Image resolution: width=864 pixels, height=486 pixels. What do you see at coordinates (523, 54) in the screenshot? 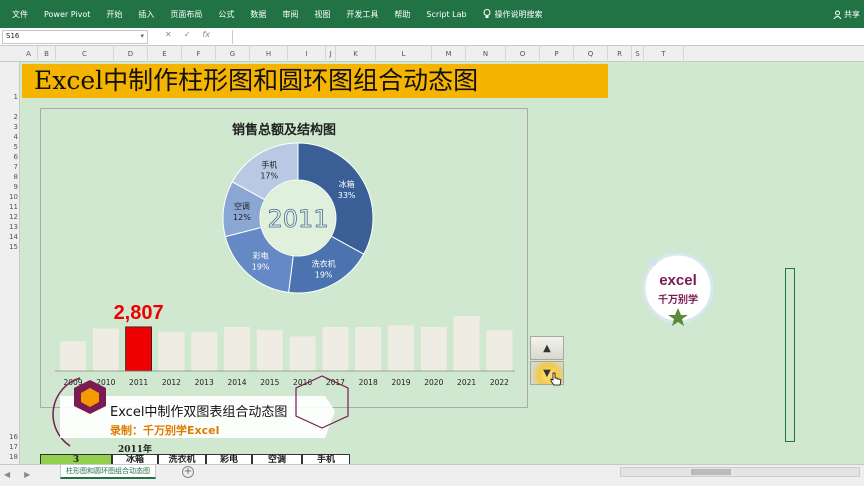
I see `column-header: O` at bounding box center [523, 54].